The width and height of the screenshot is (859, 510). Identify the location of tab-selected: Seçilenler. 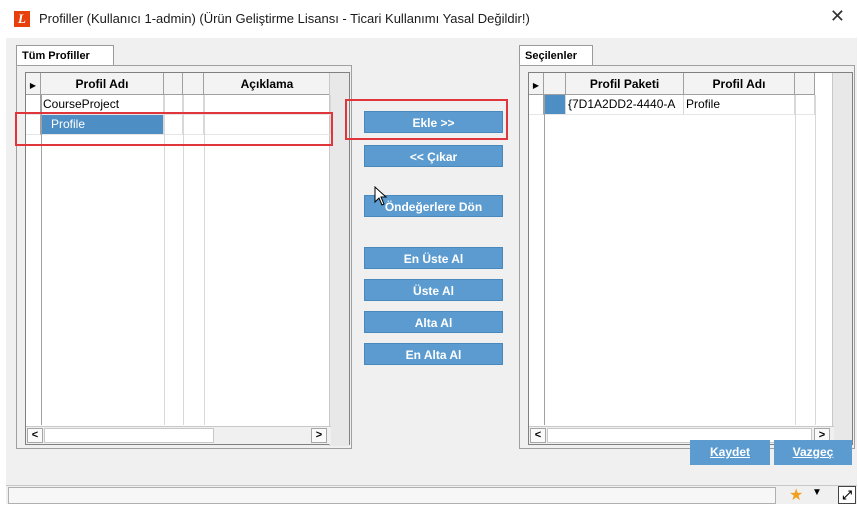
(556, 55).